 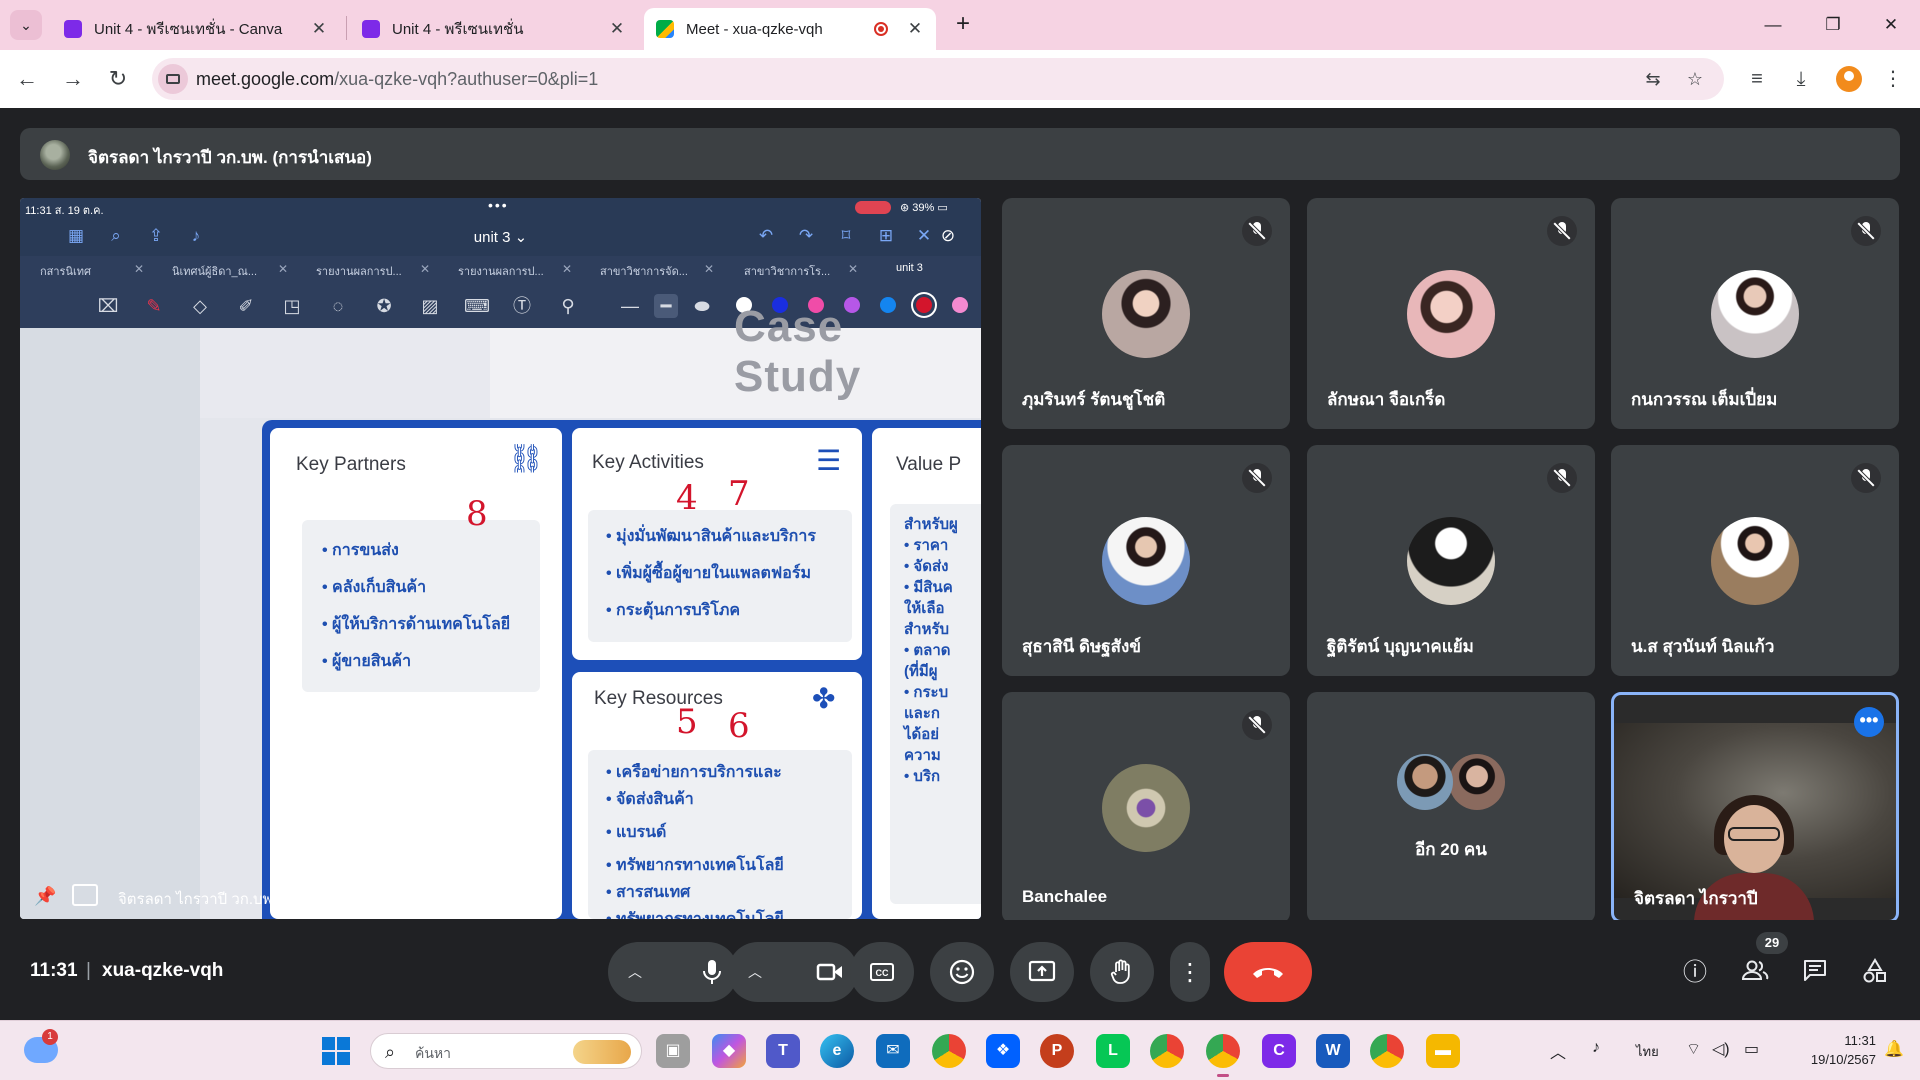 I want to click on battery-label: ⊛ 39% ▭, so click(x=924, y=208).